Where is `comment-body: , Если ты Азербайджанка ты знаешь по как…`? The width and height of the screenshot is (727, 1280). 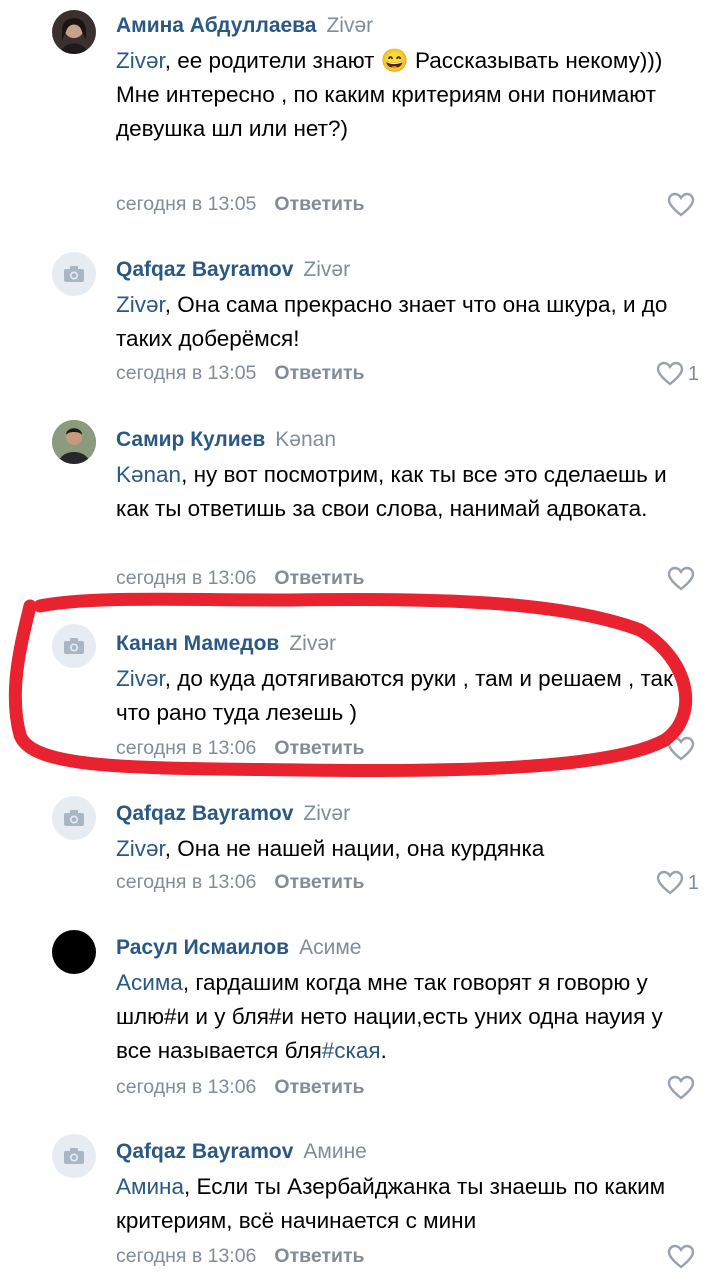
comment-body: , Если ты Азербайджанка ты знаешь по как… is located at coordinates (391, 1203).